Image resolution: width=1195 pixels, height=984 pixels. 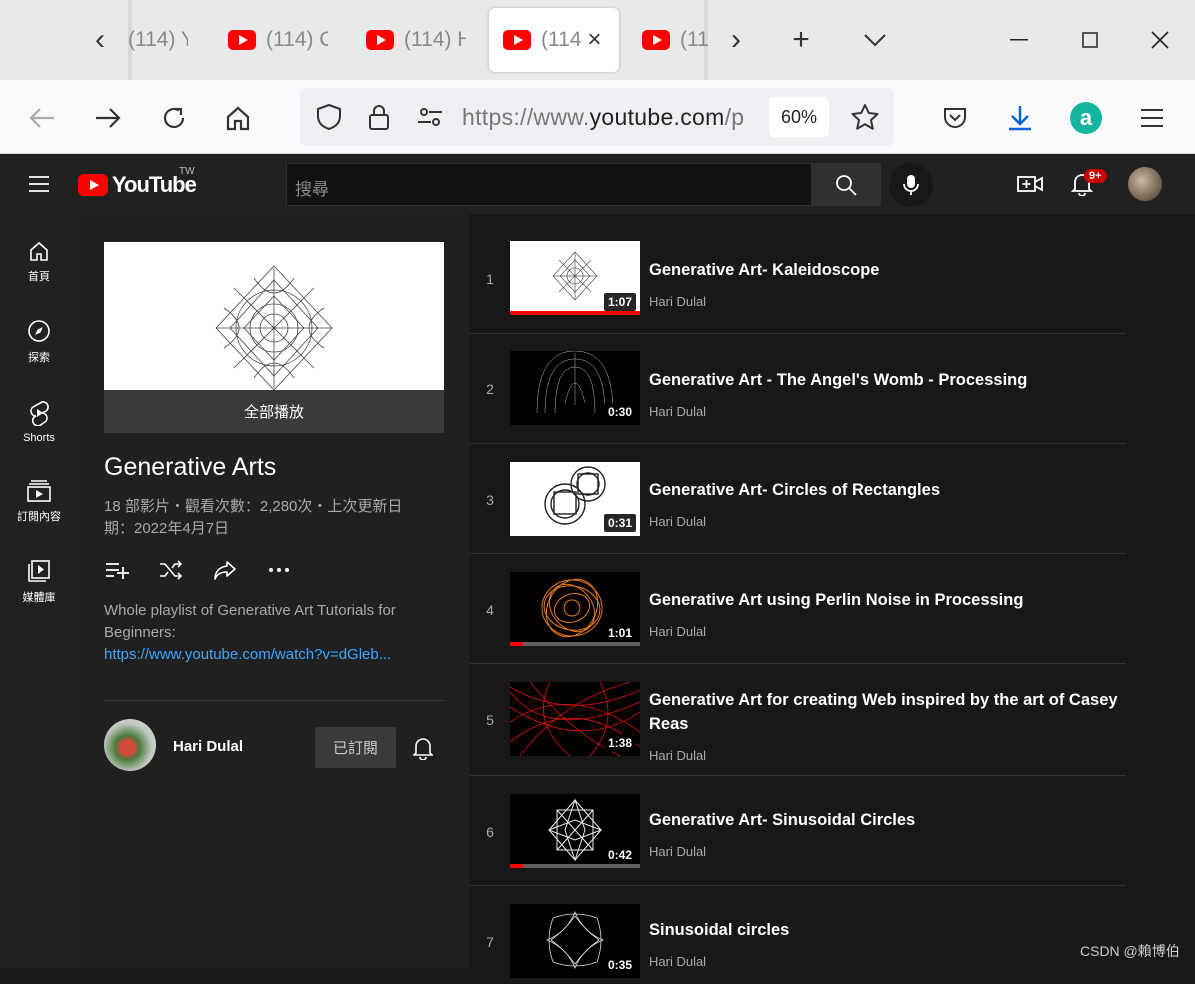 I want to click on save-to-playlist-icon, so click(x=117, y=570).